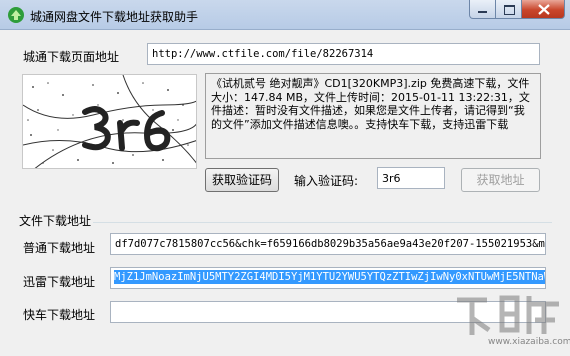 Image resolution: width=570 pixels, height=356 pixels. Describe the element at coordinates (59, 248) in the screenshot. I see `normal-download-label: 普通下载地址` at that location.